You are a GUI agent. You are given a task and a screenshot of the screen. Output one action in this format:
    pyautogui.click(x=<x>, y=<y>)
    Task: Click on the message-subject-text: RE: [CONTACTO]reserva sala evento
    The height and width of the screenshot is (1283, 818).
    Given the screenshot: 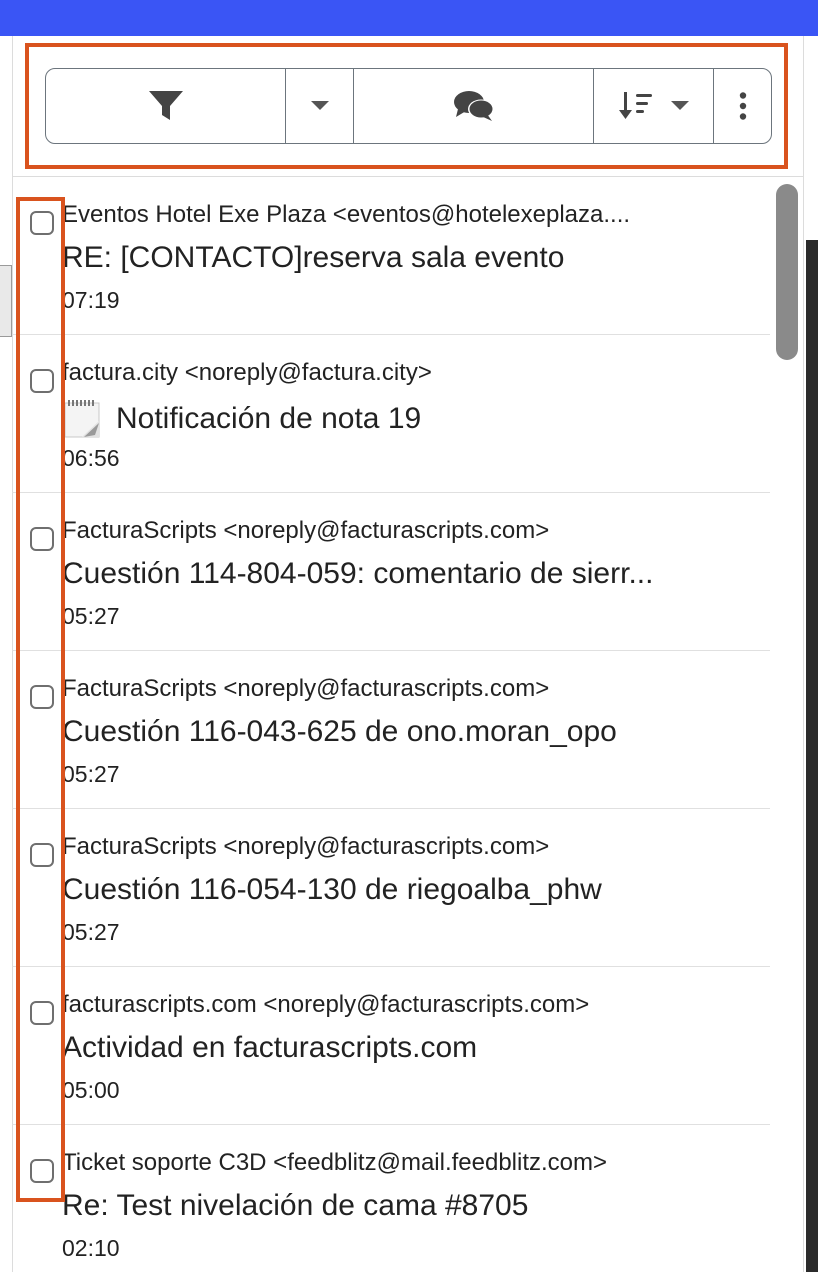 What is the action you would take?
    pyautogui.click(x=313, y=257)
    